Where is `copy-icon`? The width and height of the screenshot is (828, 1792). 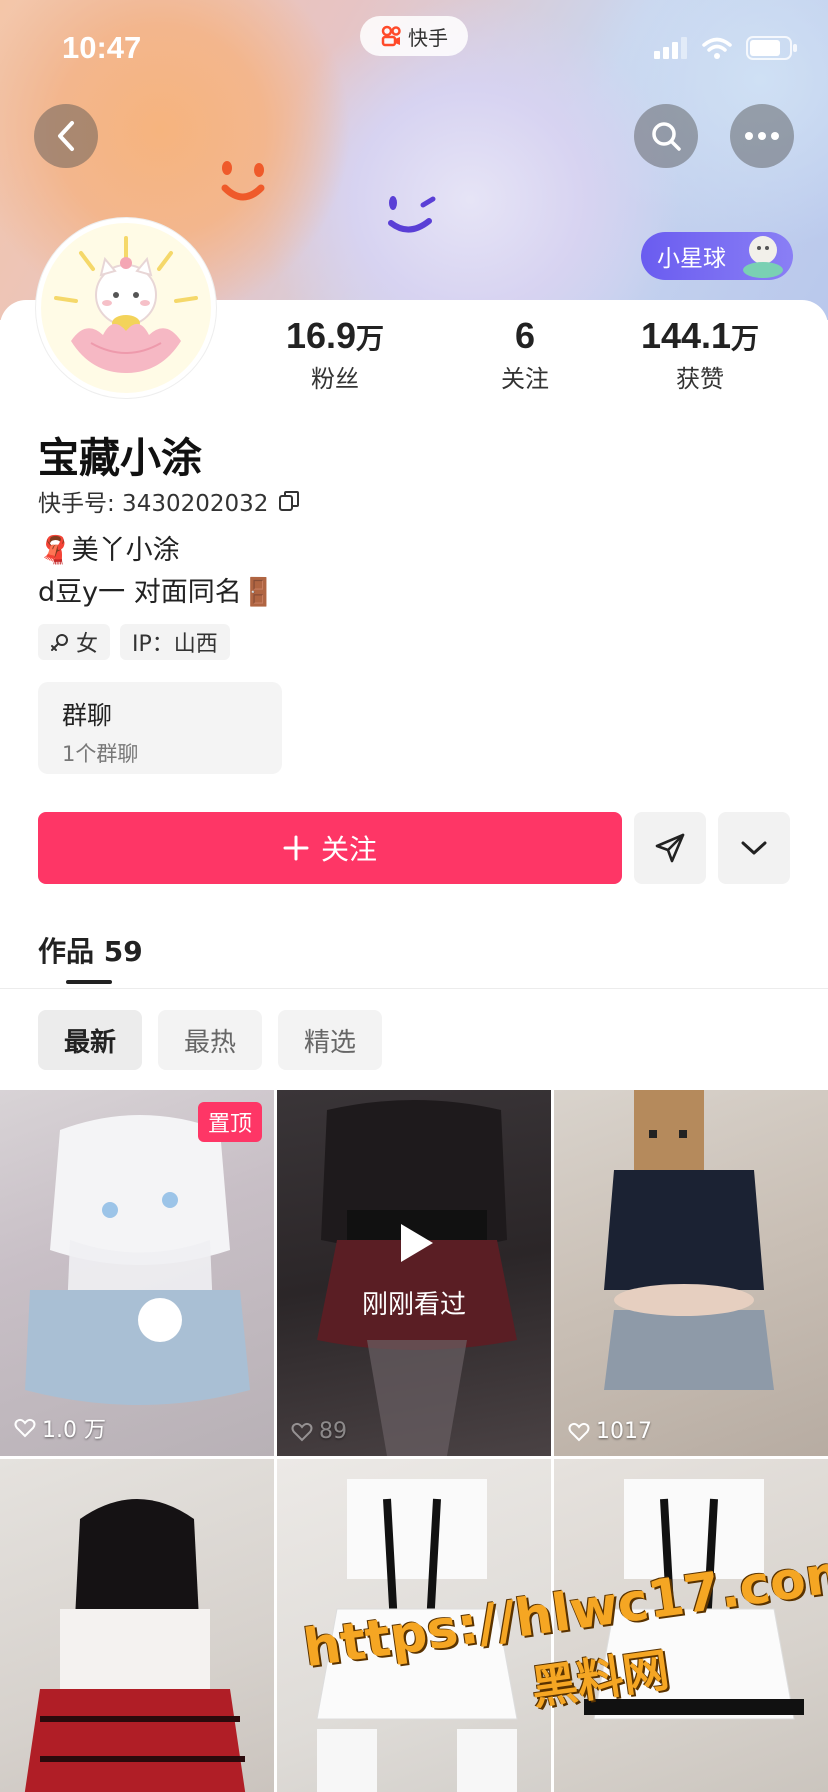
copy-icon is located at coordinates (289, 501).